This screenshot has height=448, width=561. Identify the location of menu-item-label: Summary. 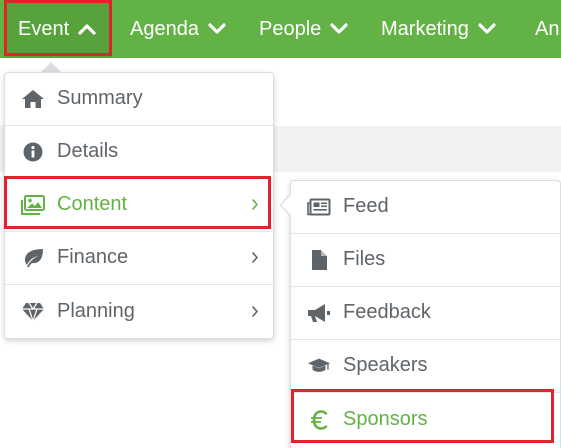
(100, 98).